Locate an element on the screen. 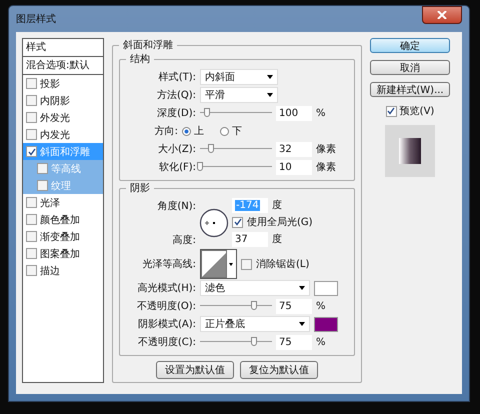  list-item: 图案叠加 is located at coordinates (63, 253).